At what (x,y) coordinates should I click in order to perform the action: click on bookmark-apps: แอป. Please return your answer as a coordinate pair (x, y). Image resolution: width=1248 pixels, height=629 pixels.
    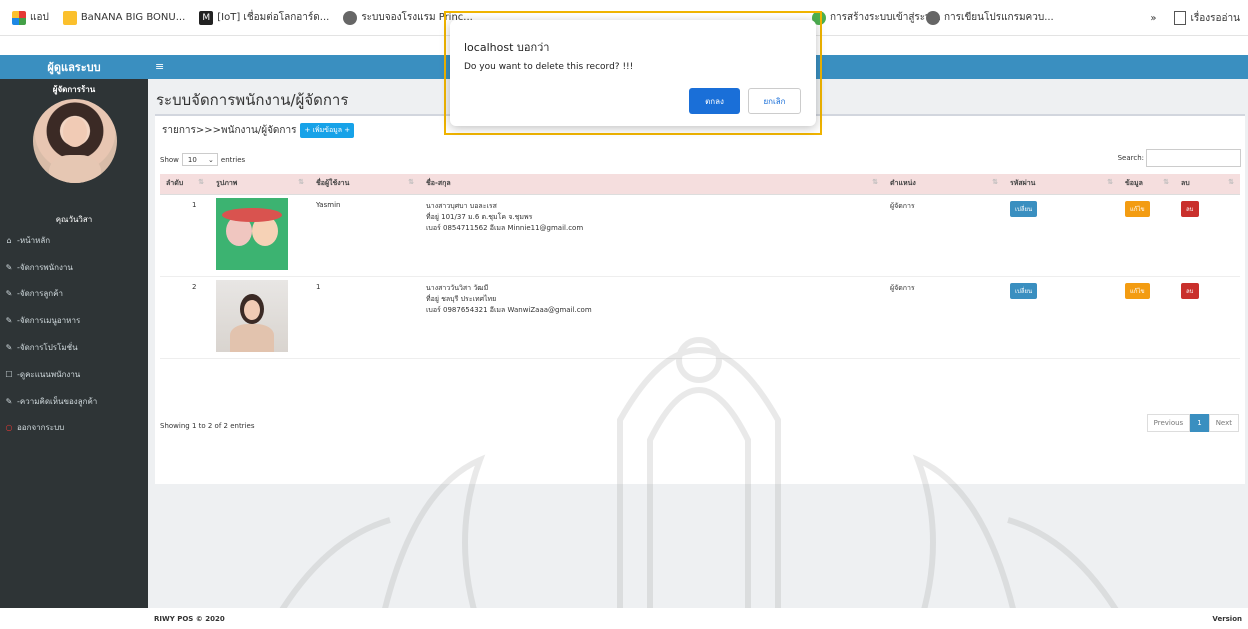
    Looking at the image, I should click on (30, 17).